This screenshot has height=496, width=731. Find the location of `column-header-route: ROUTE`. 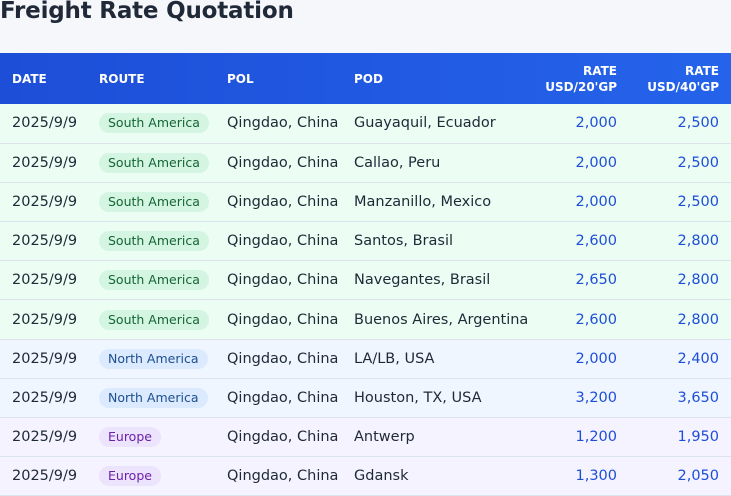

column-header-route: ROUTE is located at coordinates (151, 78).